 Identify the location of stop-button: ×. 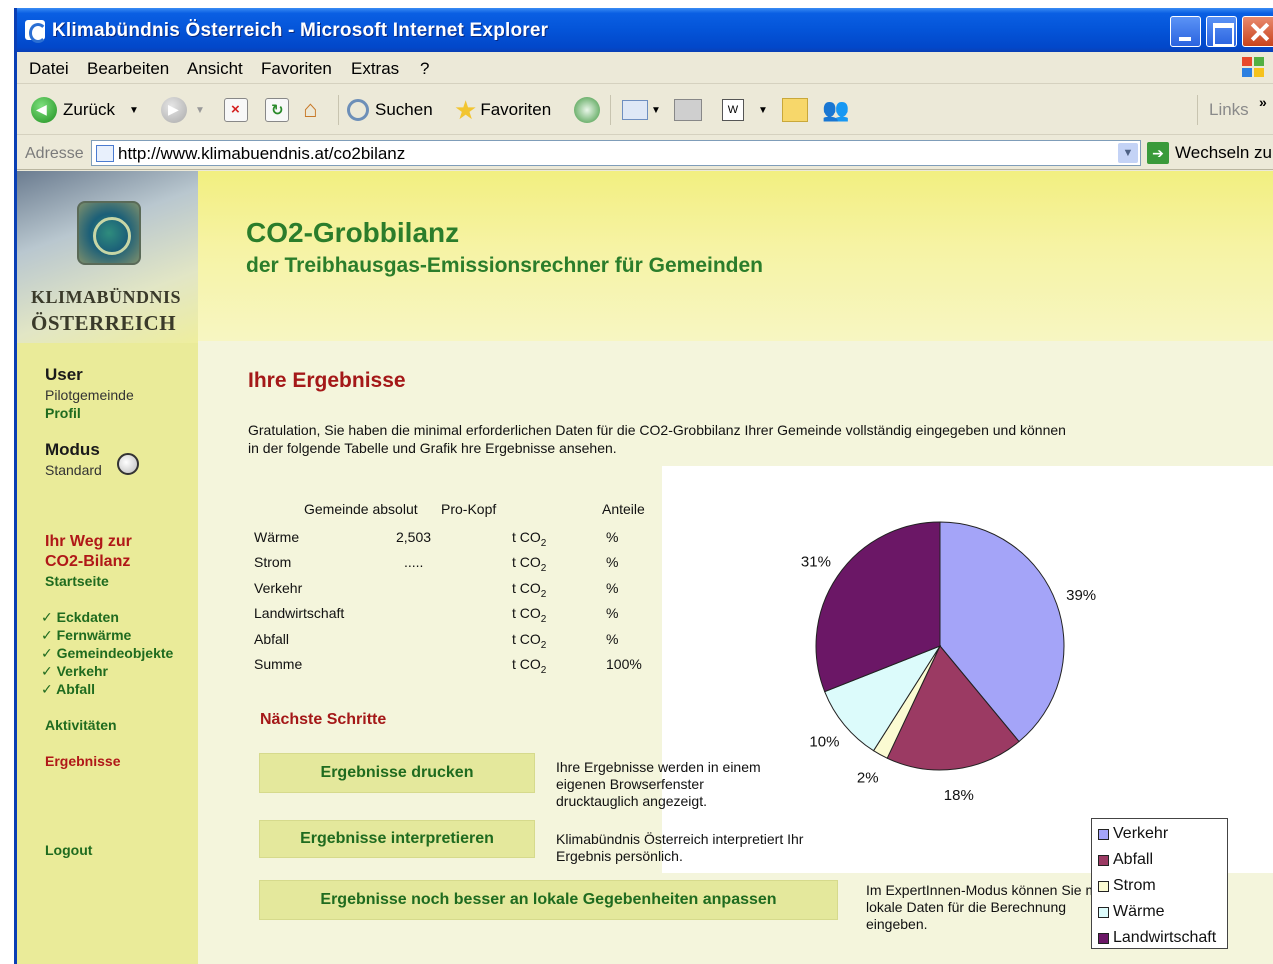
(236, 110).